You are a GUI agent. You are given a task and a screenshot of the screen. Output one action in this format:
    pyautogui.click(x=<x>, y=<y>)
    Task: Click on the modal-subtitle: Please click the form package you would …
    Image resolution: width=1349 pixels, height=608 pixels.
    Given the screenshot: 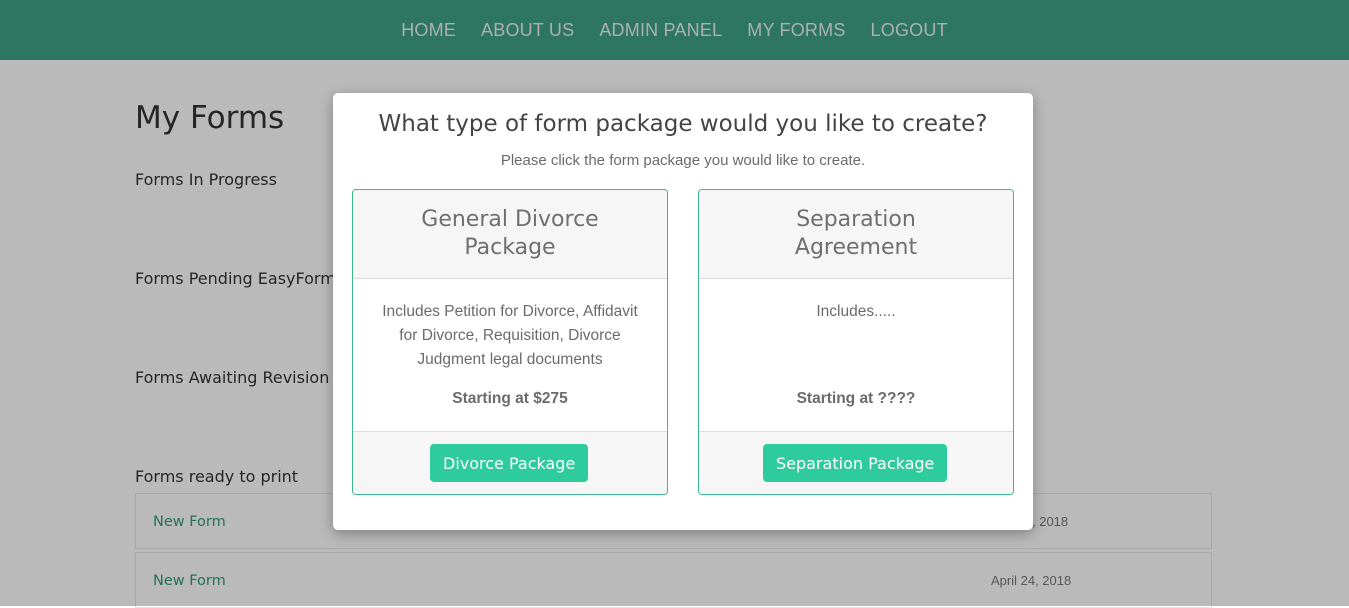 What is the action you would take?
    pyautogui.click(x=683, y=160)
    